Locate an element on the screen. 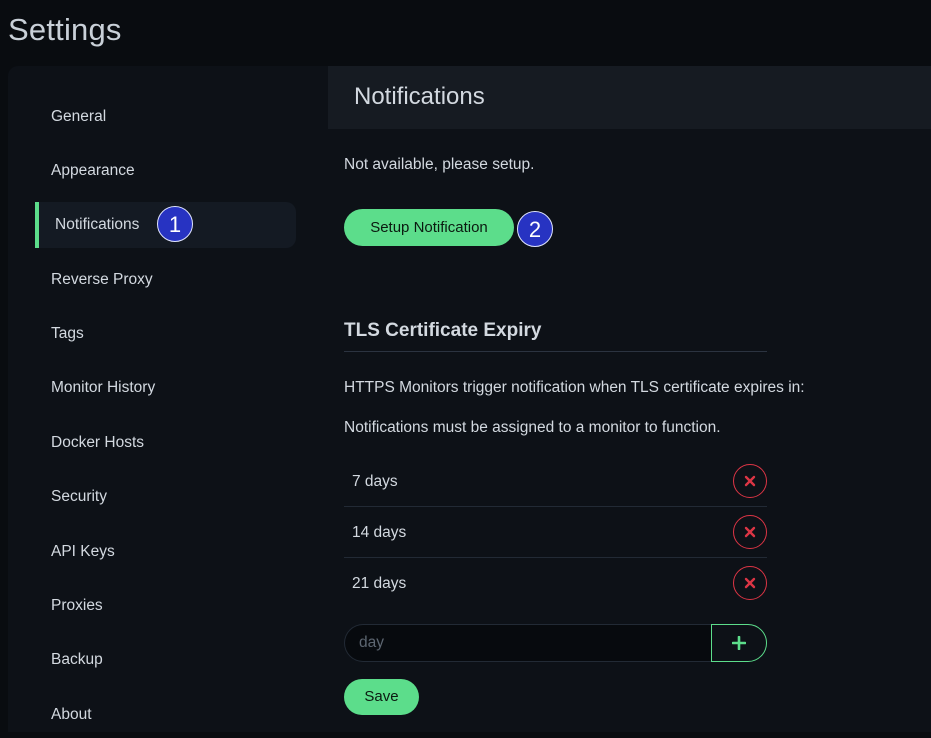 The height and width of the screenshot is (738, 931). add-day-button is located at coordinates (739, 643).